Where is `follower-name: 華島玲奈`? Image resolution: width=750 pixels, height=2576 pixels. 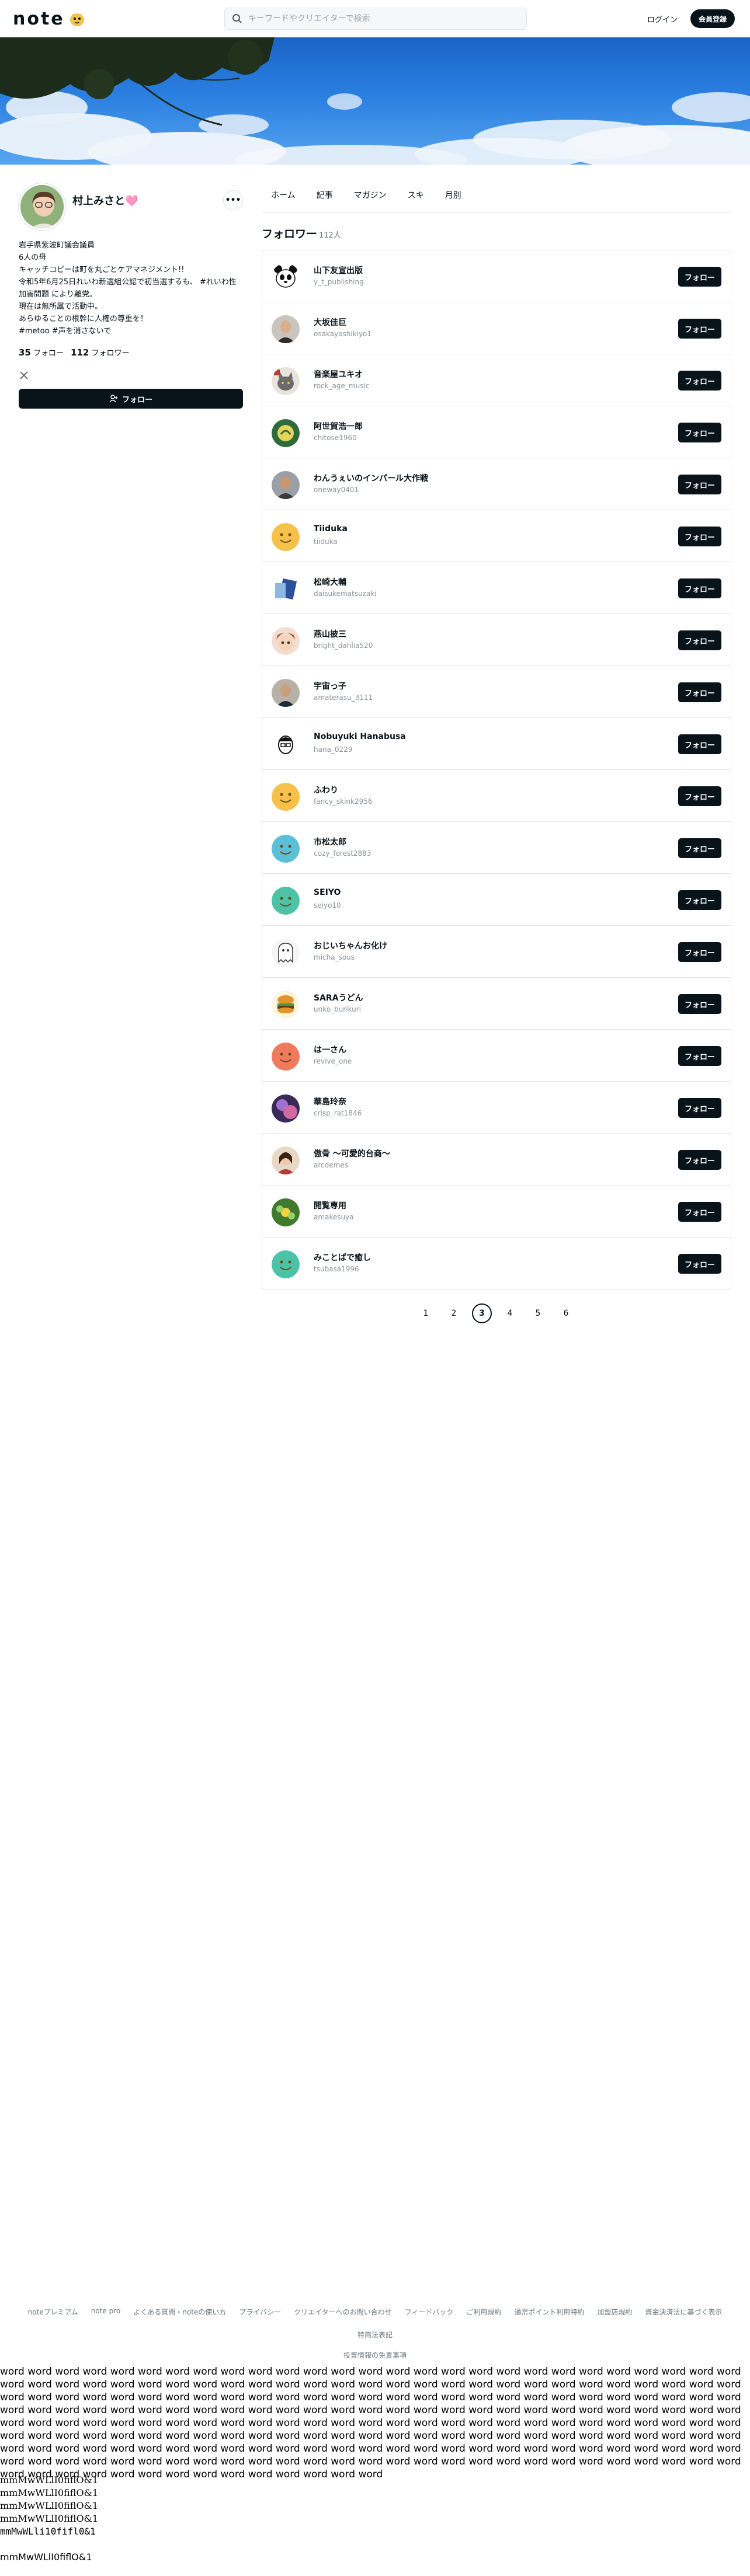 follower-name: 華島玲奈 is located at coordinates (330, 1102).